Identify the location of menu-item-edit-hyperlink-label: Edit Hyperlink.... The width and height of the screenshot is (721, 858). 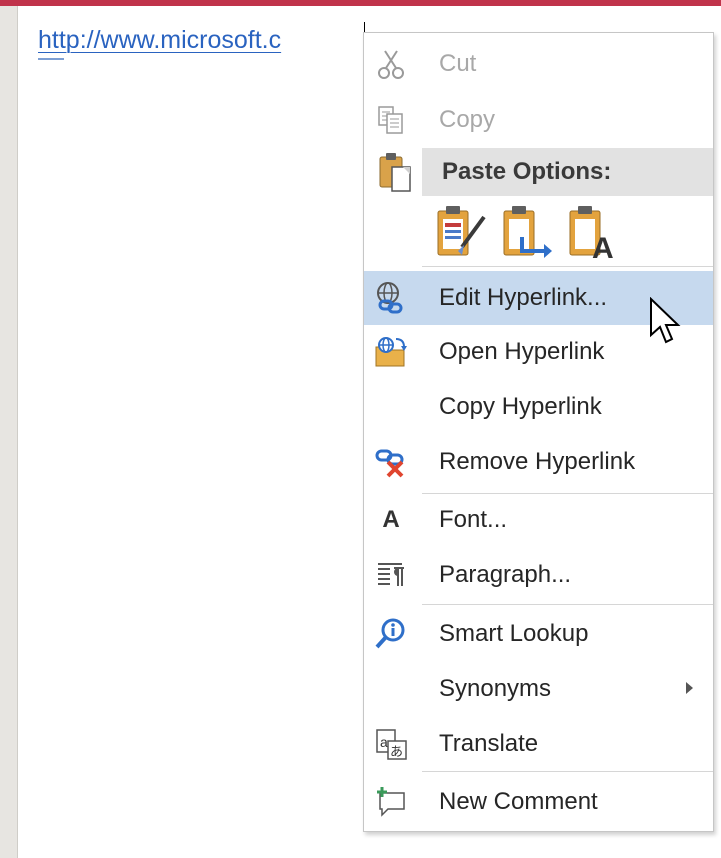
(523, 297).